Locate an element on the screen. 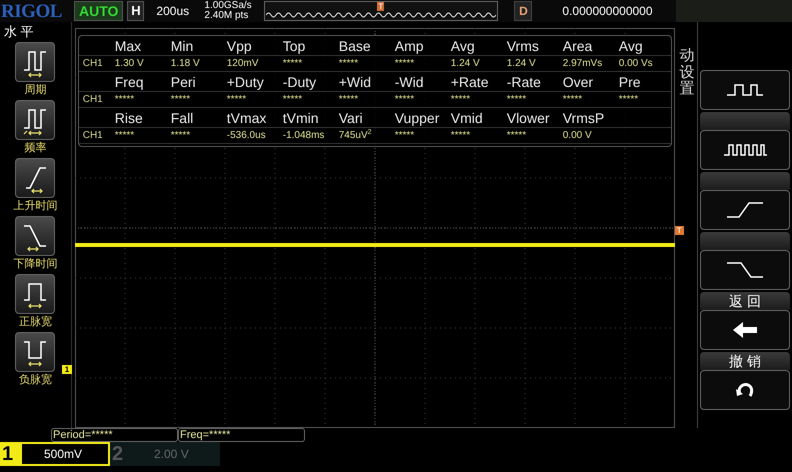 This screenshot has height=472, width=792. measure-label: 下降时间 is located at coordinates (35, 264).